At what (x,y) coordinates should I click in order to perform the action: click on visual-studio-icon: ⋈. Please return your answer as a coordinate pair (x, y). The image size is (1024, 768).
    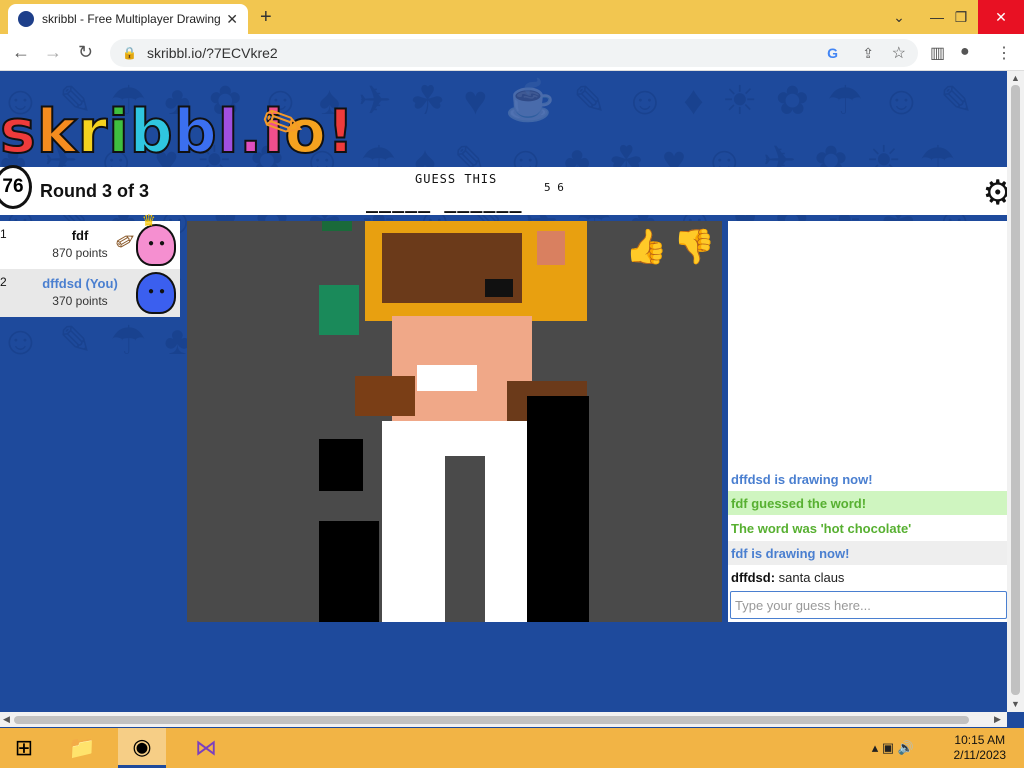
    Looking at the image, I should click on (206, 748).